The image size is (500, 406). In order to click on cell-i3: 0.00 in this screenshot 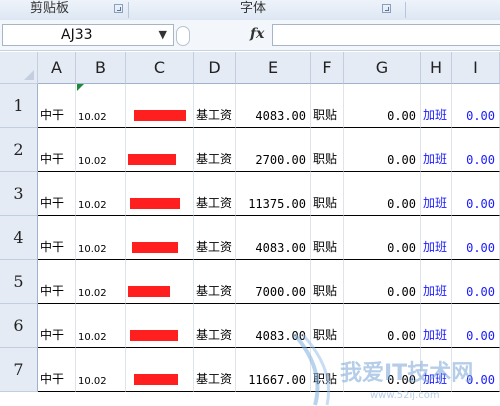, I will do `click(476, 194)`.